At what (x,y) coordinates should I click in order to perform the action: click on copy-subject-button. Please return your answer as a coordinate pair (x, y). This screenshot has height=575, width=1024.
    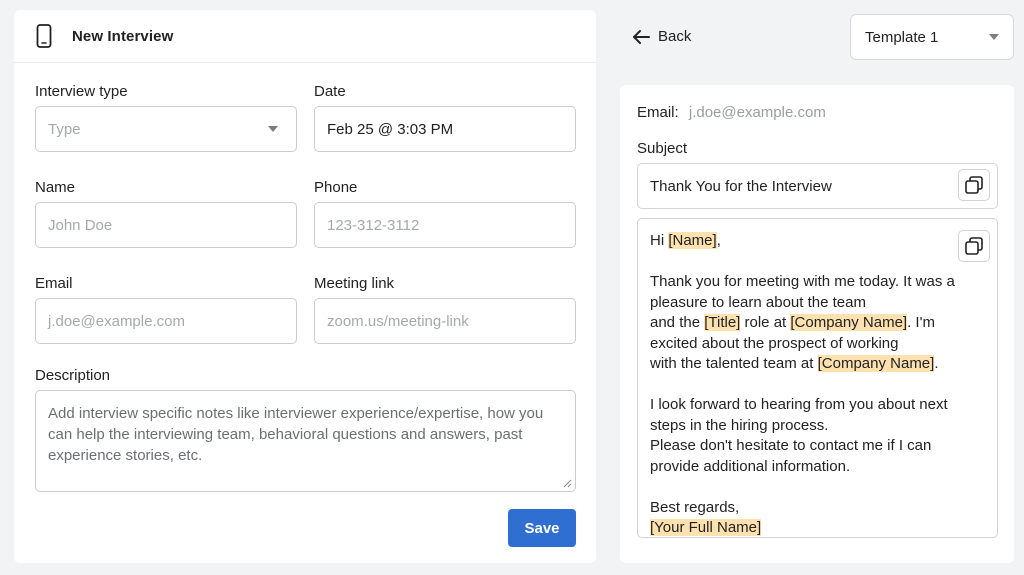
    Looking at the image, I should click on (974, 185).